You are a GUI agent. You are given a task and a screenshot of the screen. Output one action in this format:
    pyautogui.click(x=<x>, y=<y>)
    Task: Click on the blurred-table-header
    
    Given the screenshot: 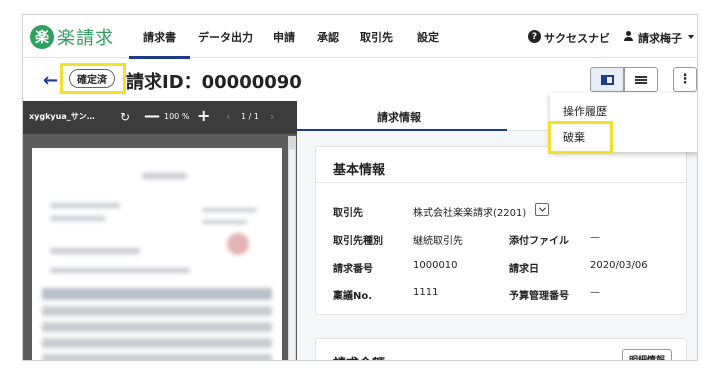 What is the action you would take?
    pyautogui.click(x=157, y=294)
    